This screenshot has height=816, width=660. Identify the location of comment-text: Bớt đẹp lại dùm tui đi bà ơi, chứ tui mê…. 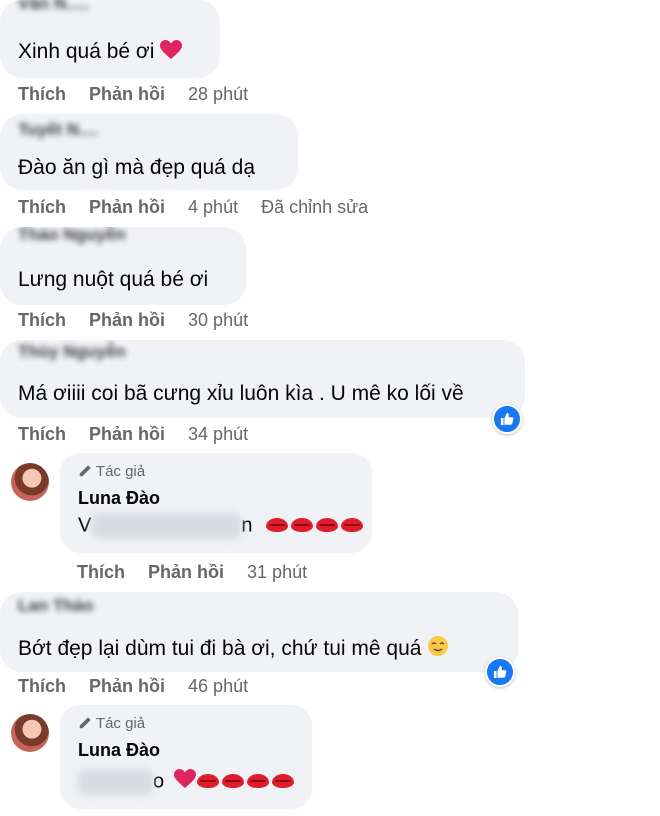
(220, 648).